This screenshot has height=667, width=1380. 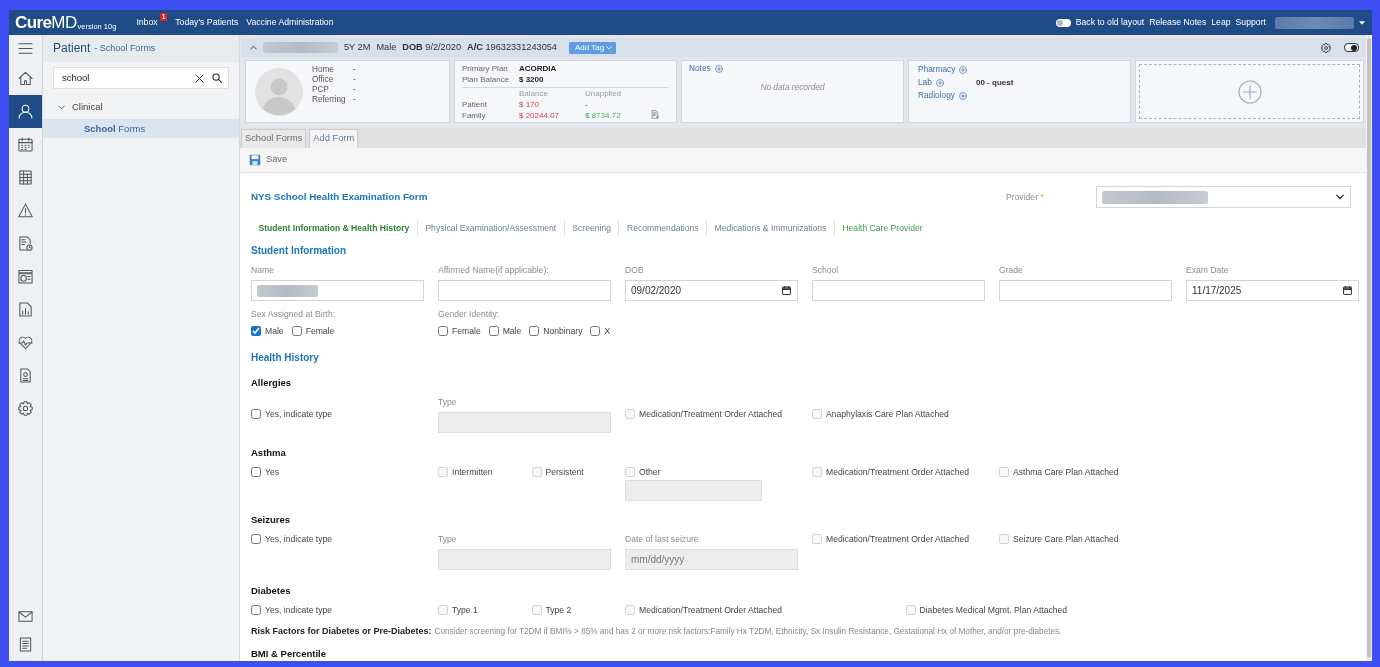 What do you see at coordinates (25, 342) in the screenshot?
I see `heart-pulse-icon` at bounding box center [25, 342].